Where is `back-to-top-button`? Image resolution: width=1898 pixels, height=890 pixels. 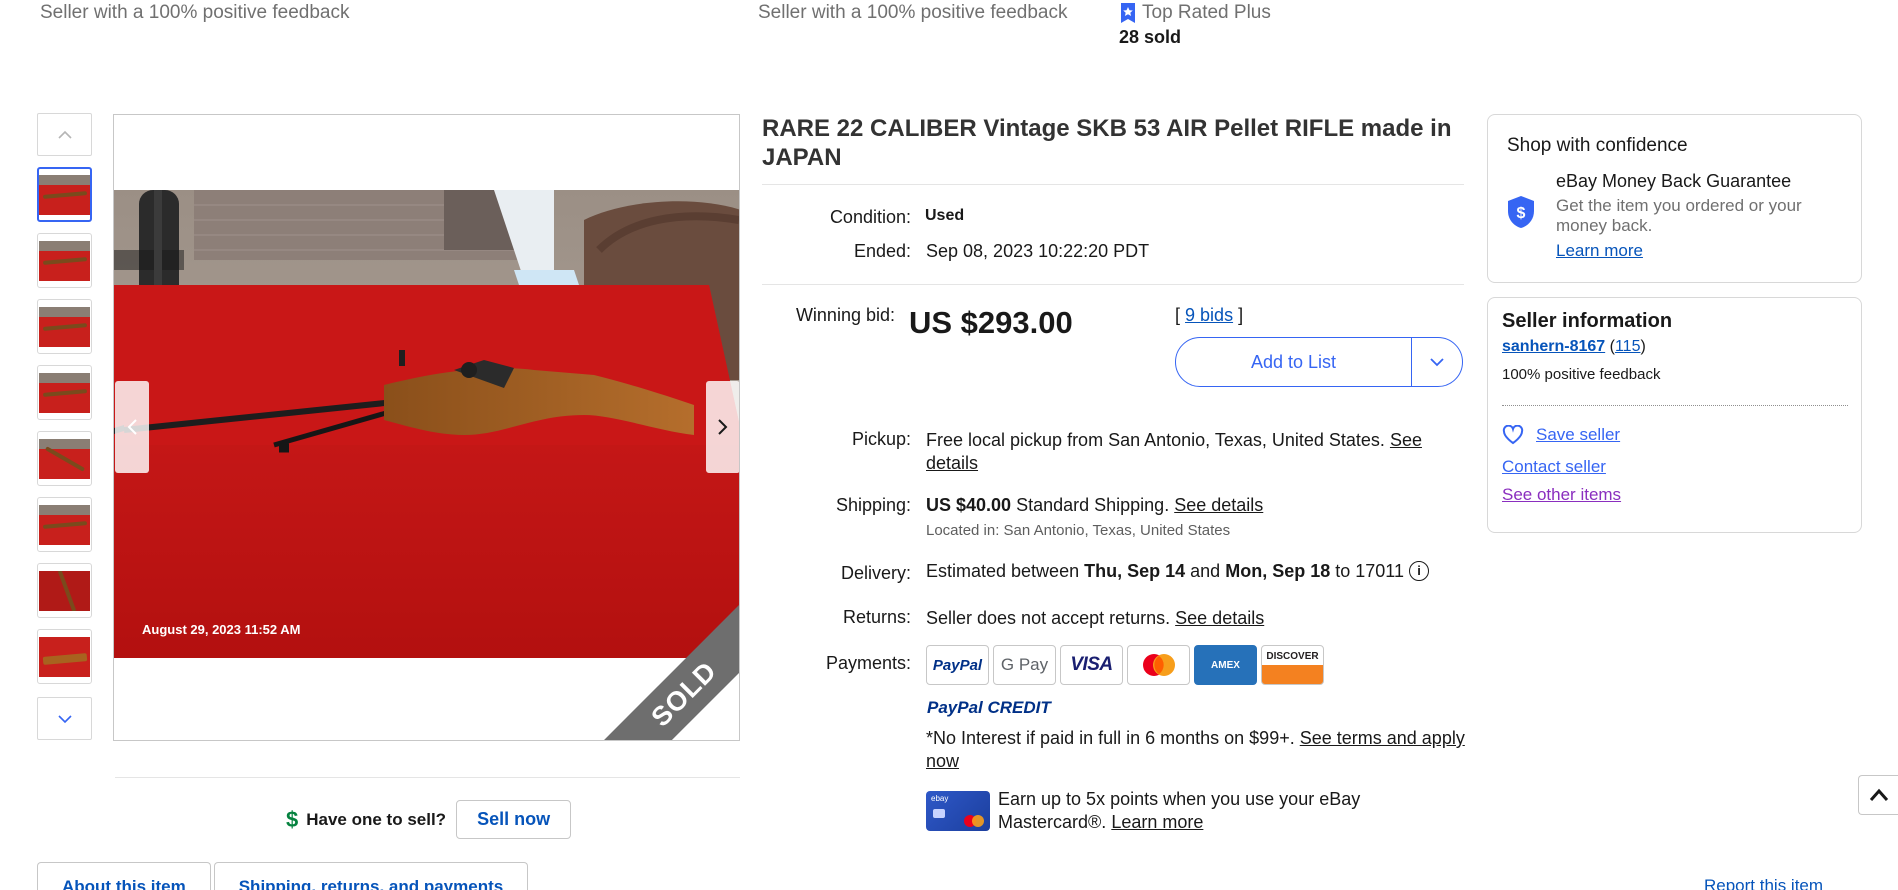
back-to-top-button is located at coordinates (1878, 795).